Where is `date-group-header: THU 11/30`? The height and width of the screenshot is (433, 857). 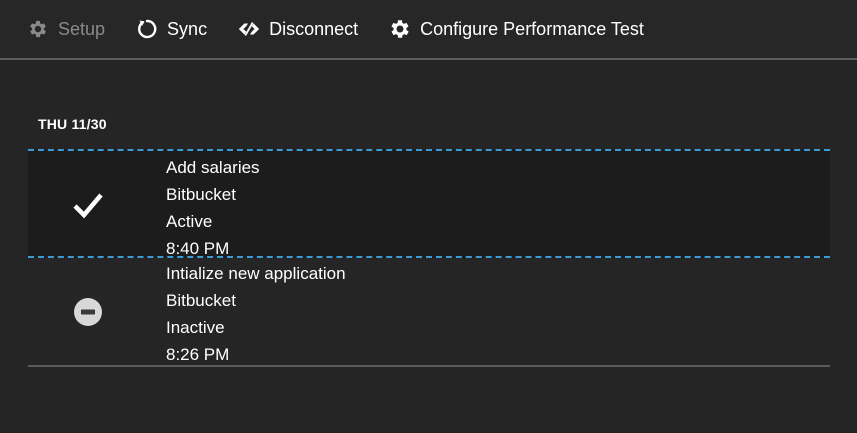 date-group-header: THU 11/30 is located at coordinates (72, 124).